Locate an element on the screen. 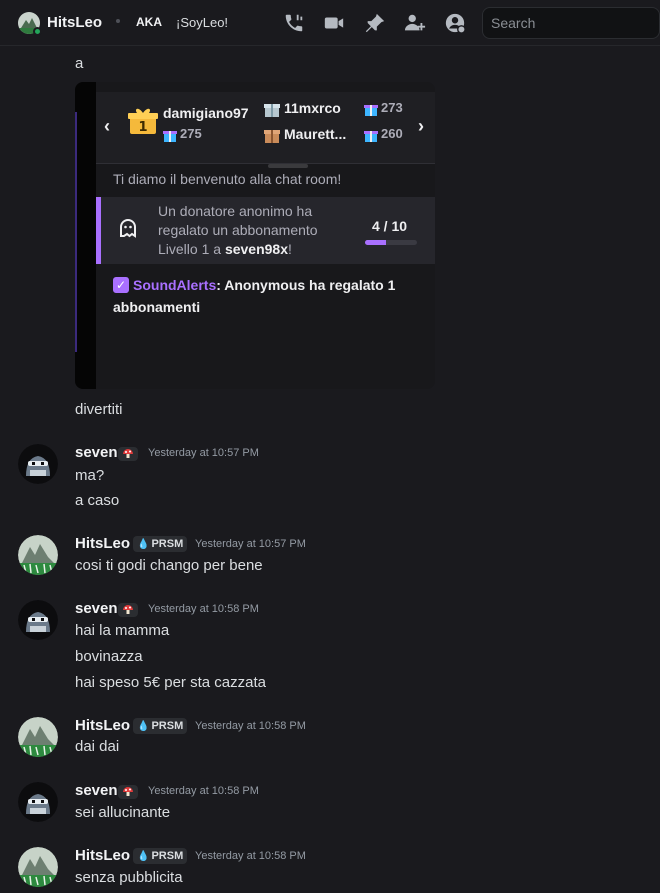 The height and width of the screenshot is (893, 660). scroll-indicator is located at coordinates (288, 166).